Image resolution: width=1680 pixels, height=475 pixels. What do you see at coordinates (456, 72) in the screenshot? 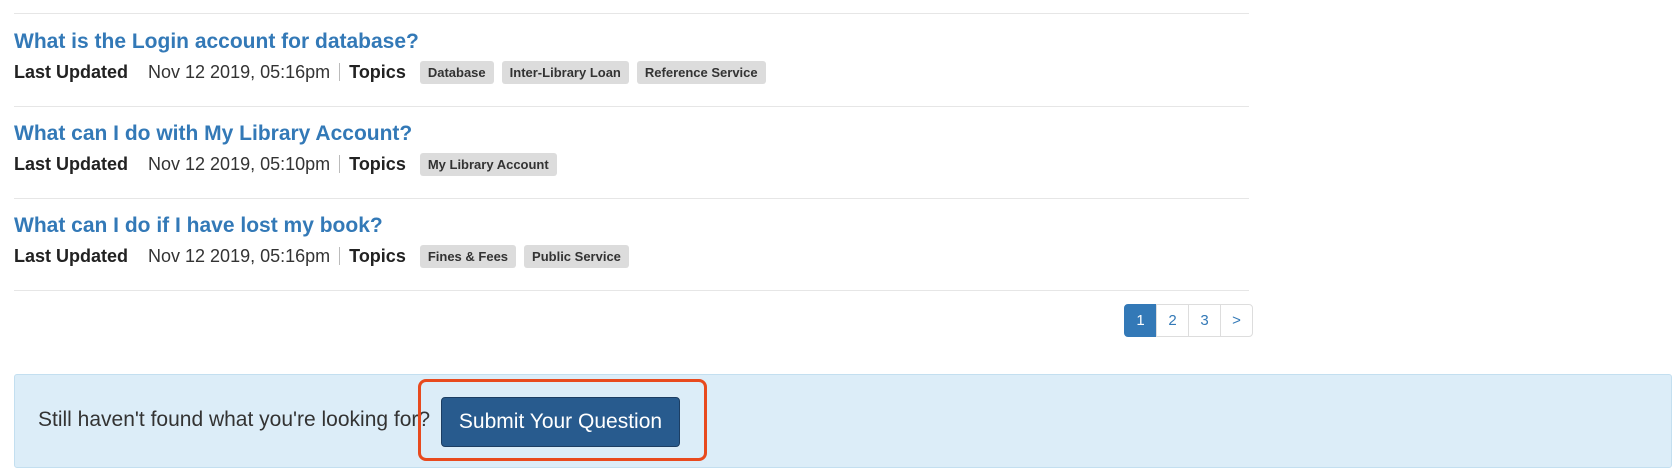
I see `topic-tag: Database` at bounding box center [456, 72].